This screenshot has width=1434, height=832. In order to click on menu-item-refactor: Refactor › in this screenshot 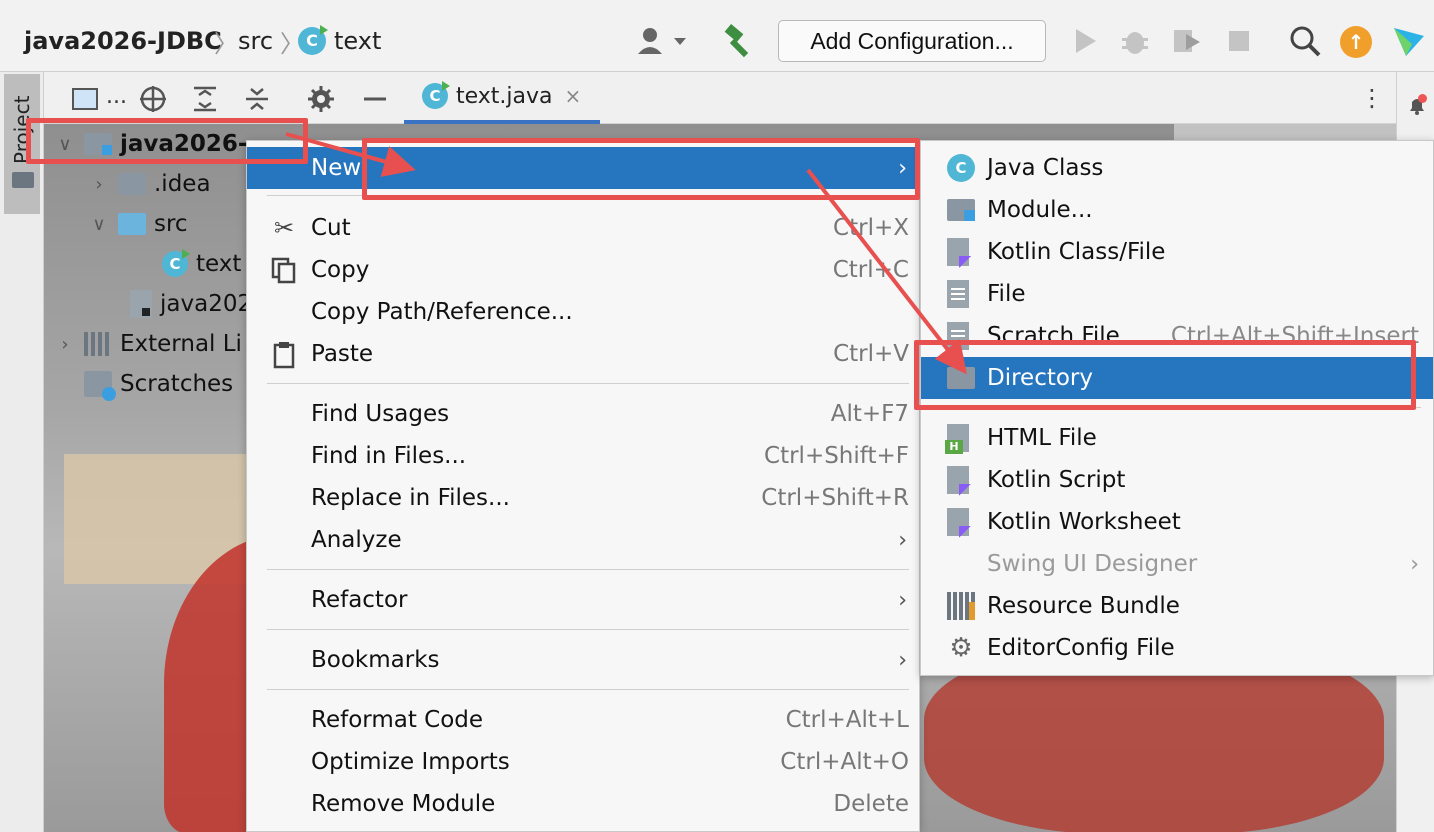, I will do `click(584, 600)`.